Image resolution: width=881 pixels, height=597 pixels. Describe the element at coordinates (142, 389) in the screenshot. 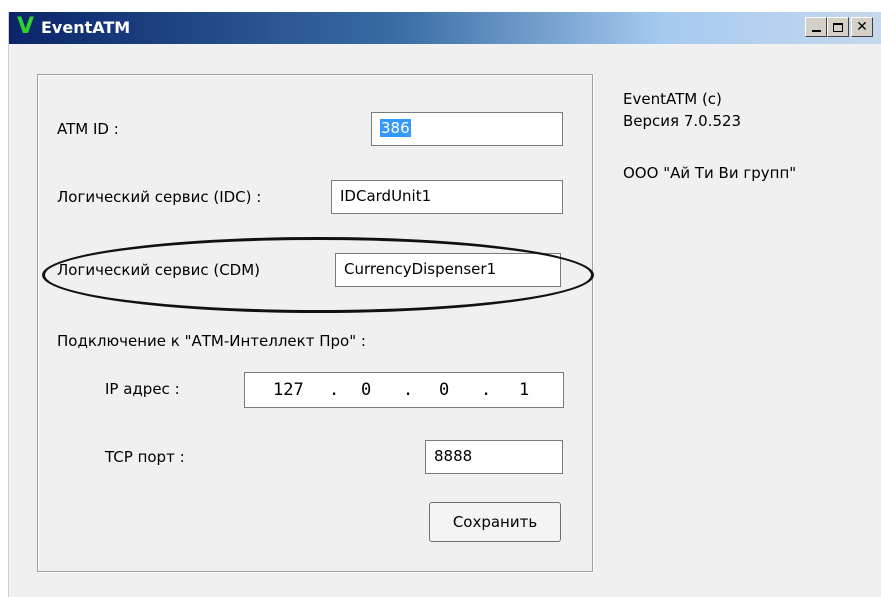

I see `ip-address-label: IP адрес :` at that location.